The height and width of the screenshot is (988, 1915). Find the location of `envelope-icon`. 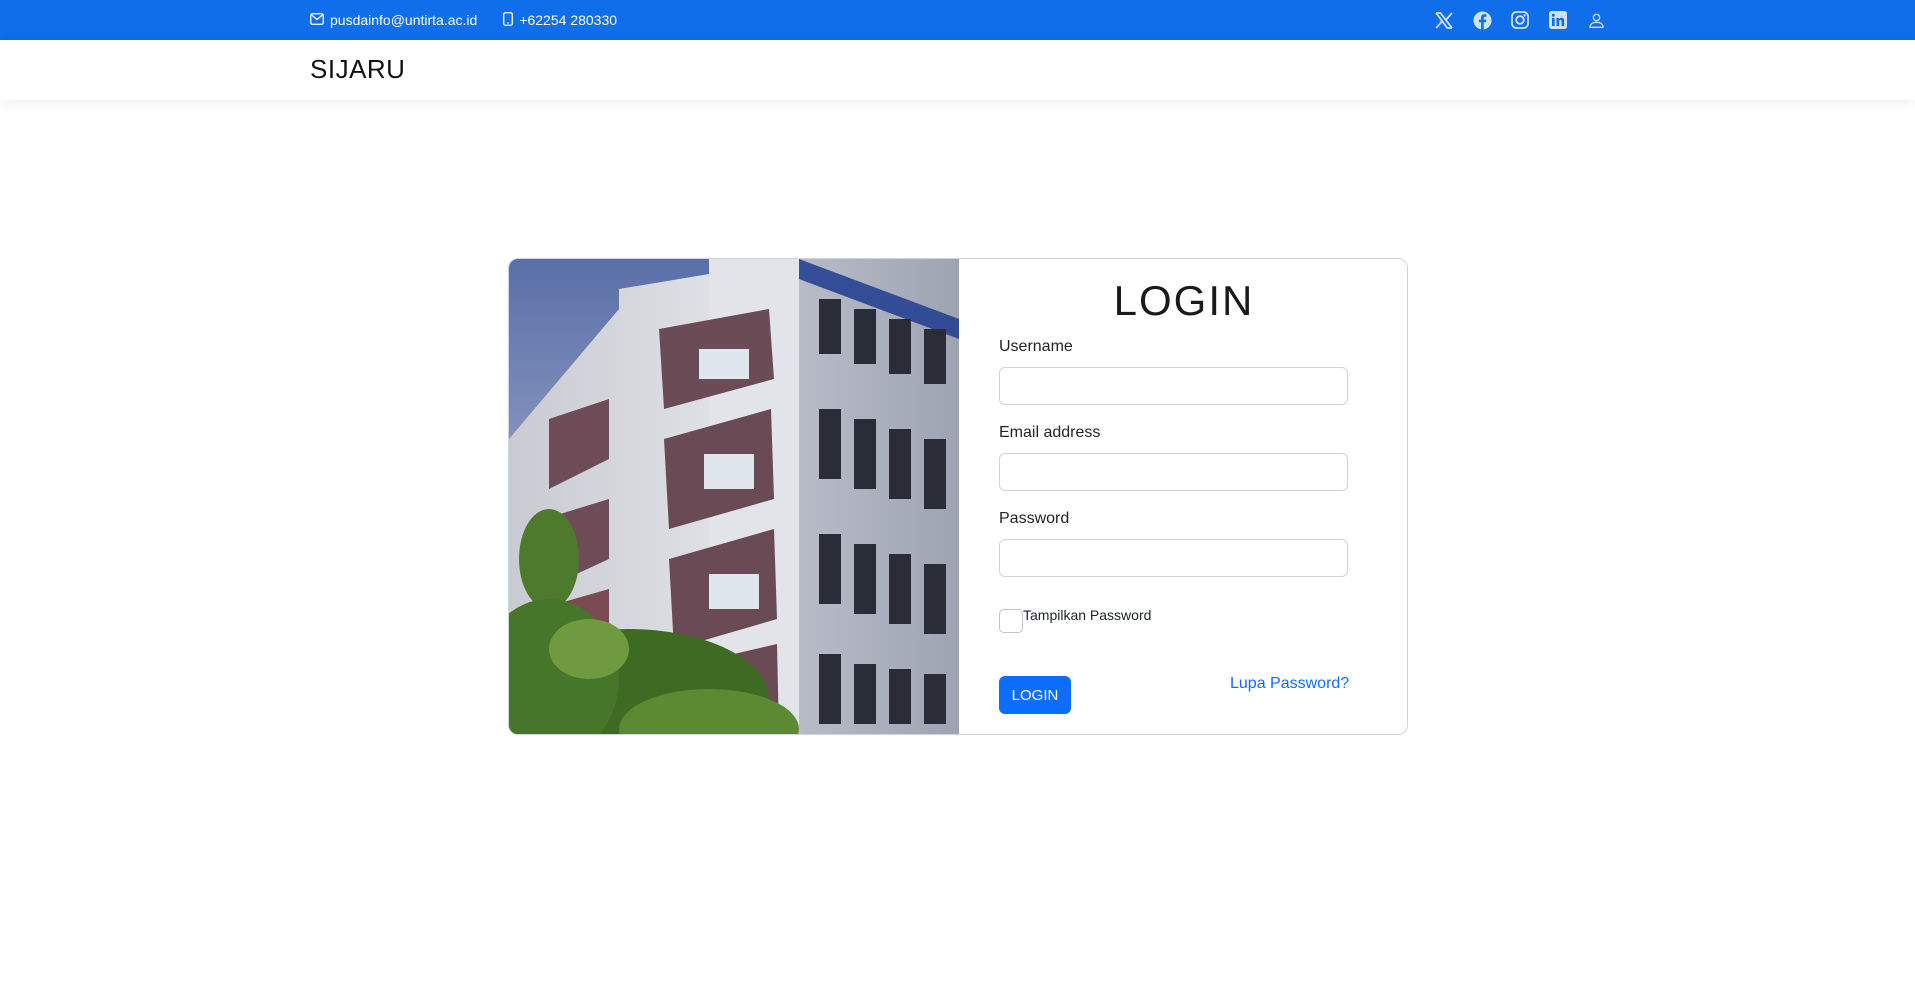

envelope-icon is located at coordinates (320, 20).